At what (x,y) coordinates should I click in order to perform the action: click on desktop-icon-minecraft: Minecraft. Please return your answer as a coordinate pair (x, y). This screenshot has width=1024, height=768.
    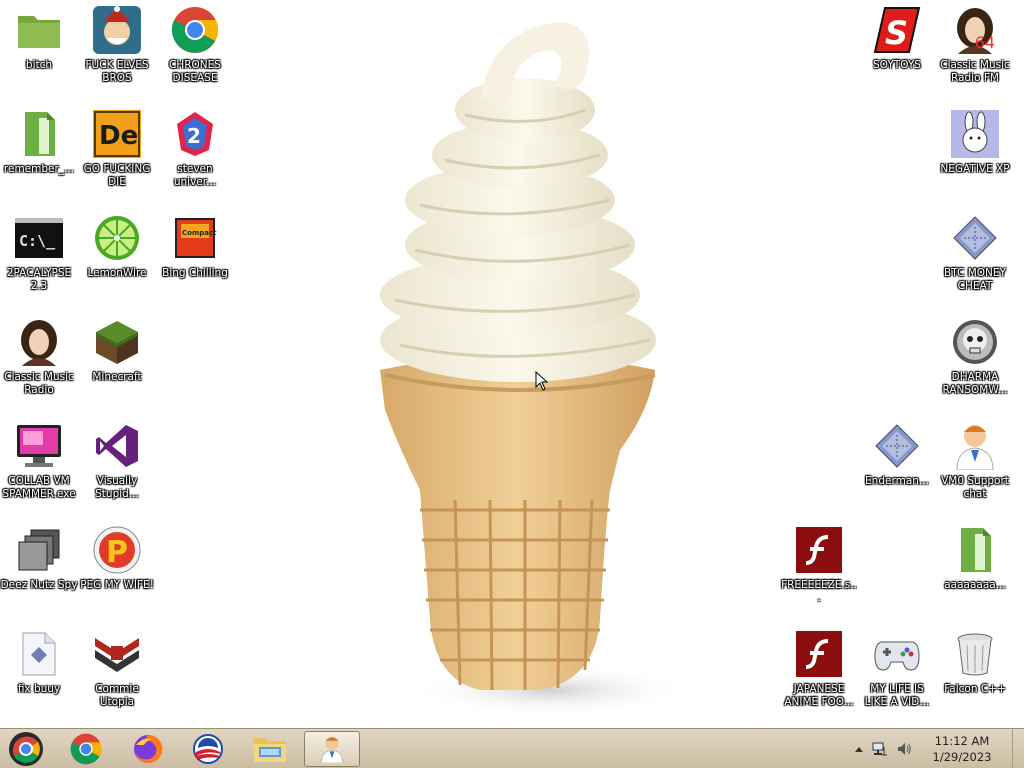
    Looking at the image, I should click on (117, 362).